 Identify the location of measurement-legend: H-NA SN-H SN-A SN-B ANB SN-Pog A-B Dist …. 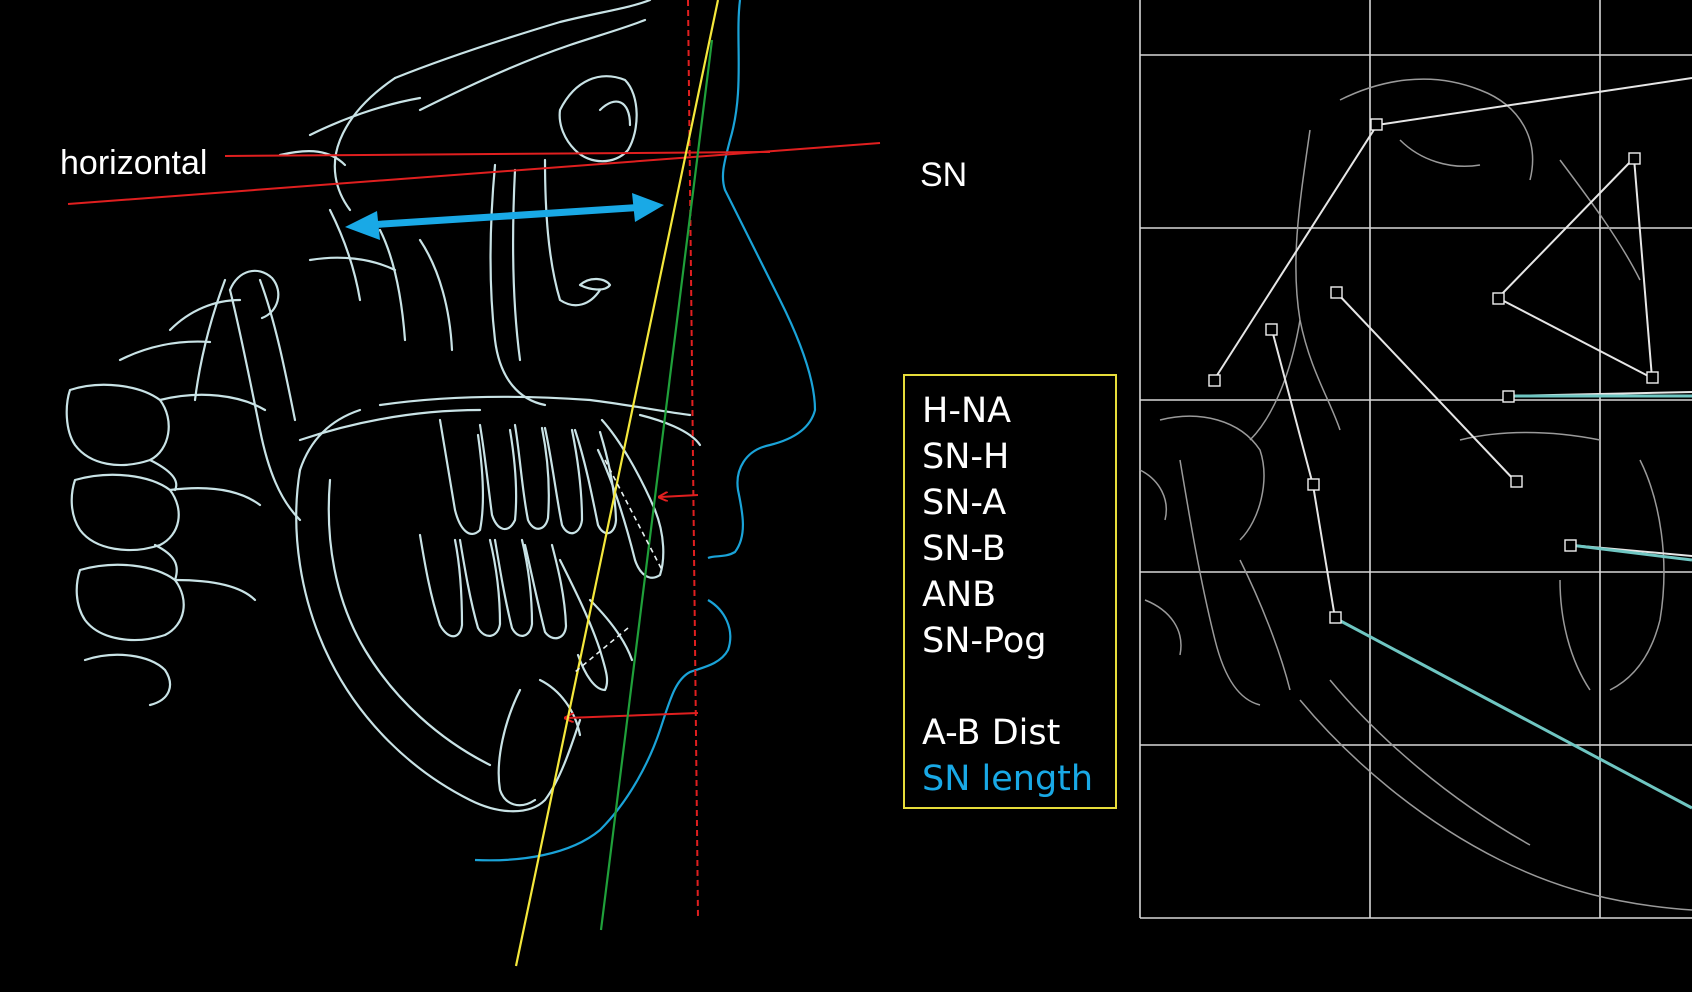
(1010, 591).